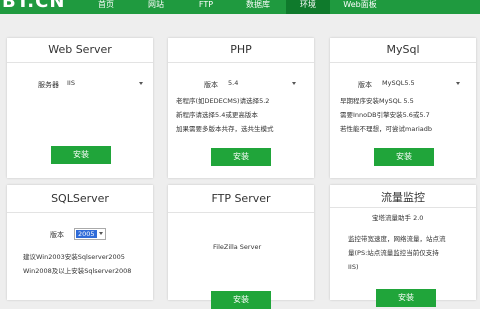 The height and width of the screenshot is (309, 480). Describe the element at coordinates (106, 7) in the screenshot. I see `nav-item-home: 首页` at that location.